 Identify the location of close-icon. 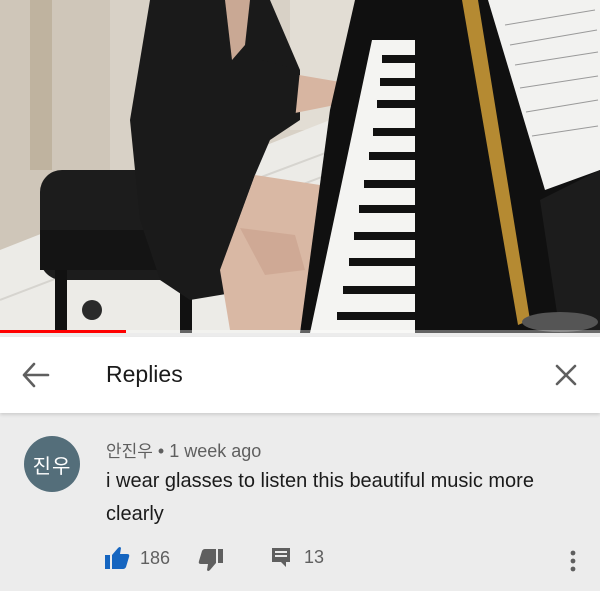
(566, 375).